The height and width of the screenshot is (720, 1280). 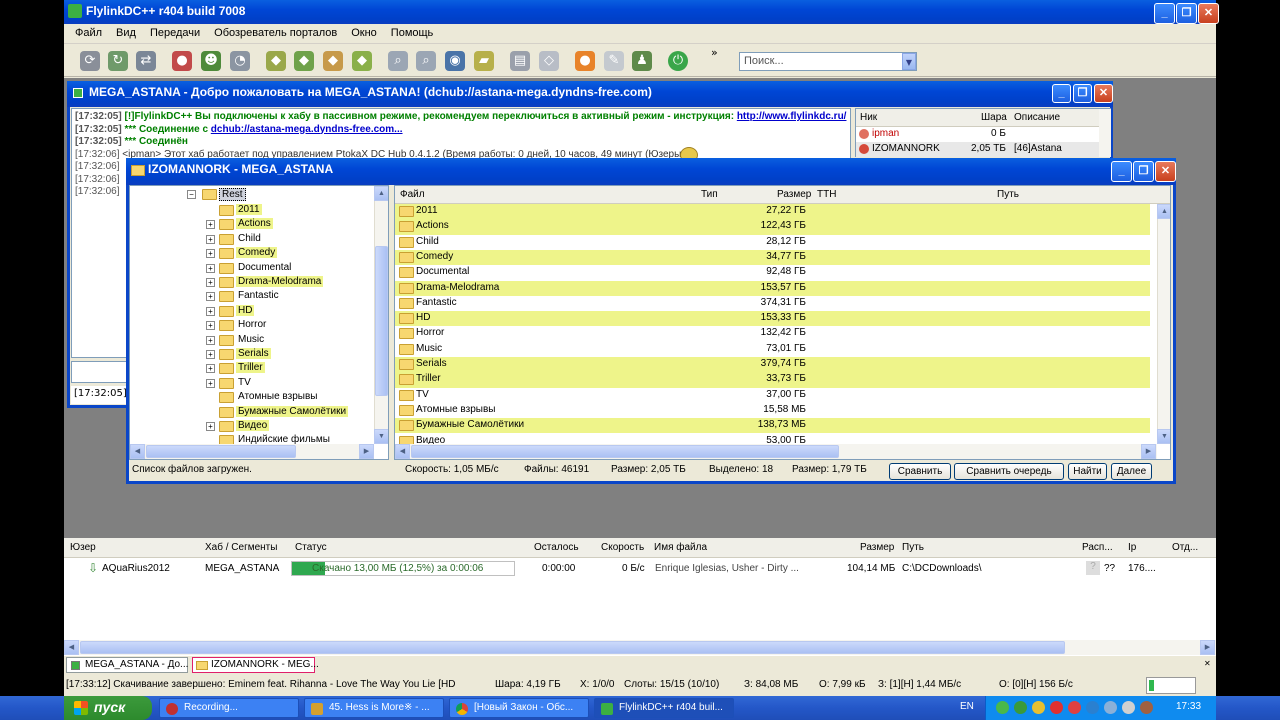 What do you see at coordinates (292, 411) in the screenshot?
I see `tree-item: Бумажные Самолётики` at bounding box center [292, 411].